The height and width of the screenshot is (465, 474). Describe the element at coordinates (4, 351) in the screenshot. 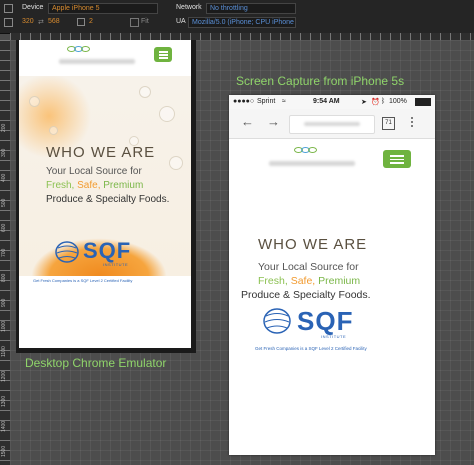

I see `ruler-mark: 1100` at that location.